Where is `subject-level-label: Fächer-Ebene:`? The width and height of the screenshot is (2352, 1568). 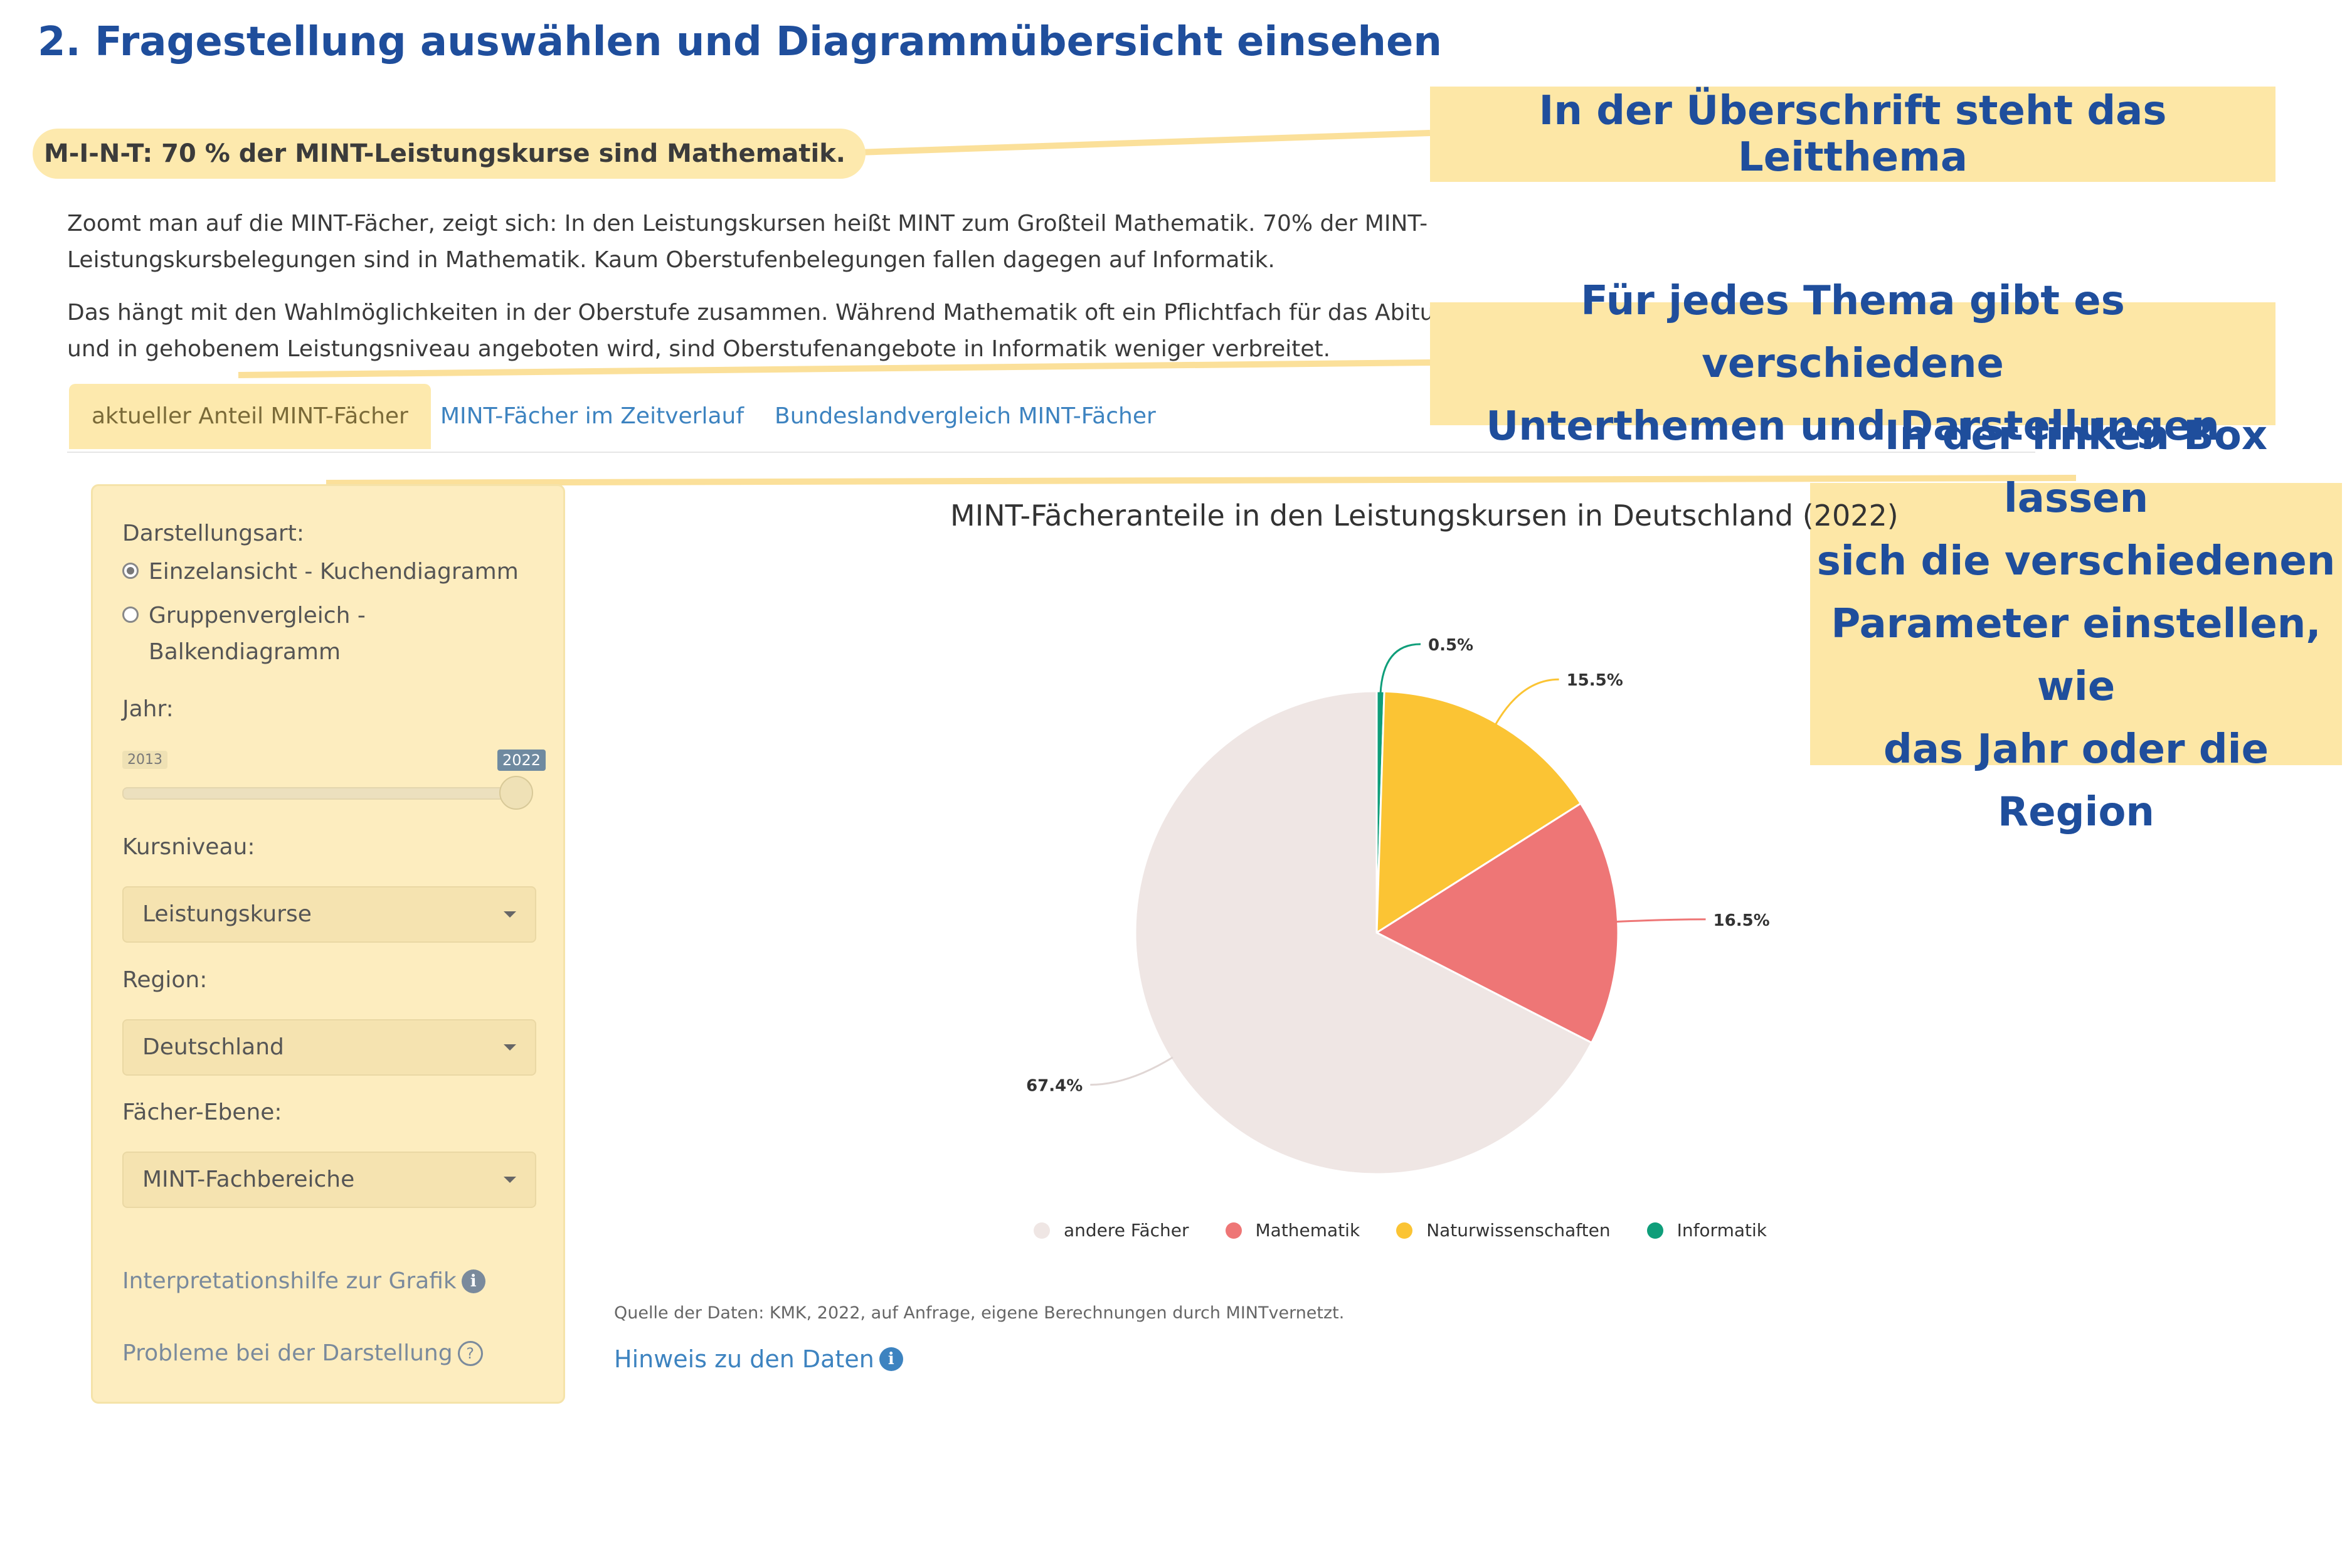 subject-level-label: Fächer-Ebene: is located at coordinates (202, 1112).